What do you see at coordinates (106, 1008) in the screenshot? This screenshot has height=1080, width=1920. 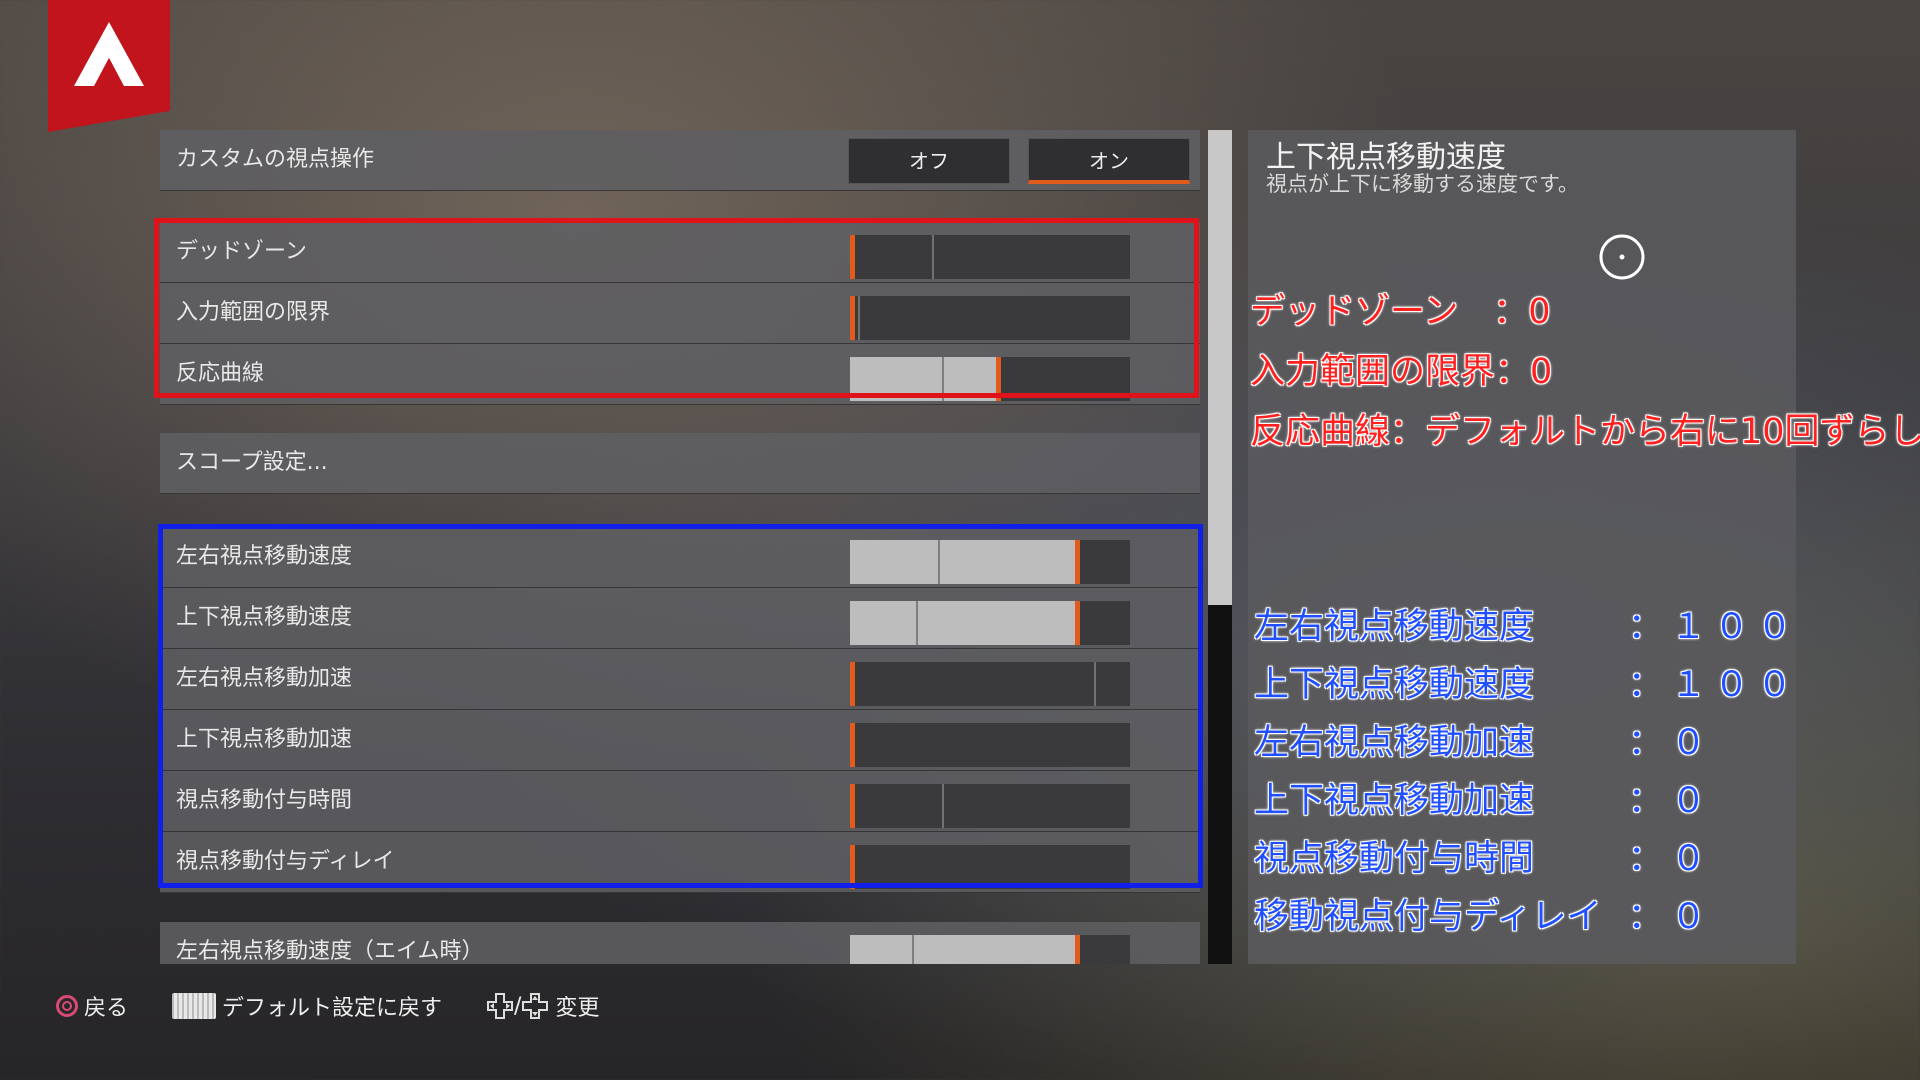 I see `back-label: 戻る` at bounding box center [106, 1008].